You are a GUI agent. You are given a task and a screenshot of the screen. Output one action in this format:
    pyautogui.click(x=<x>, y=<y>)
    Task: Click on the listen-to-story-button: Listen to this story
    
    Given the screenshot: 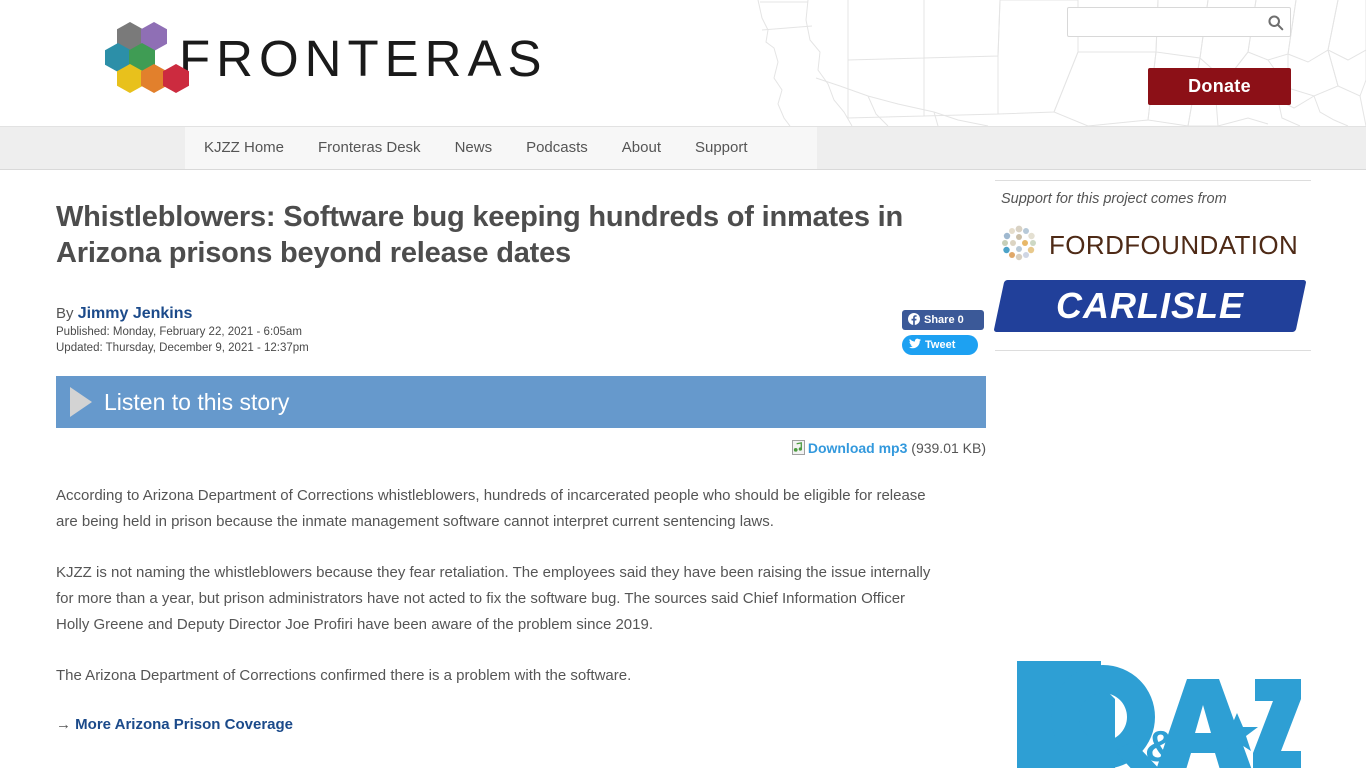 What is the action you would take?
    pyautogui.click(x=521, y=402)
    